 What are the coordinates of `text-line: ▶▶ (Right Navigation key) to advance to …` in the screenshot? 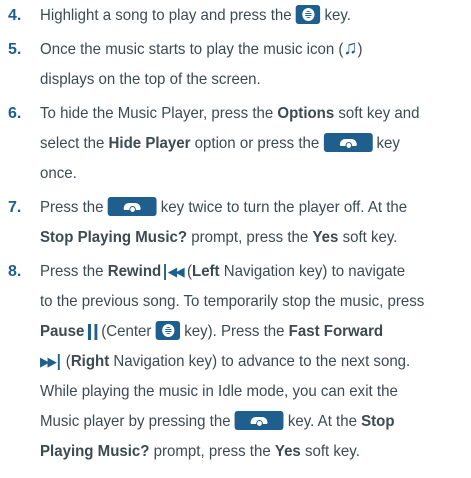 It's located at (237, 366).